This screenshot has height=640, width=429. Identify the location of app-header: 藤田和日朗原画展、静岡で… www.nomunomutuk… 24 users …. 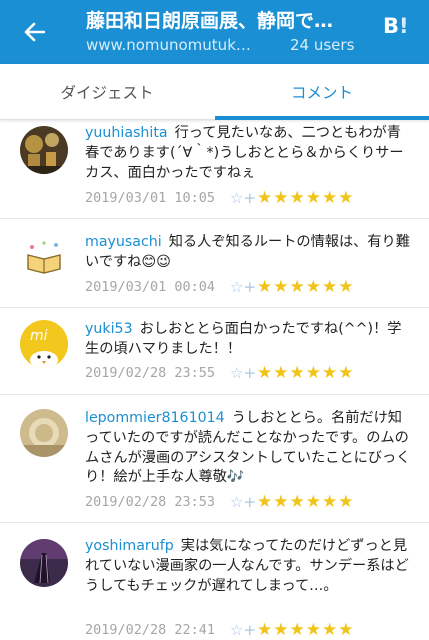
(214, 32).